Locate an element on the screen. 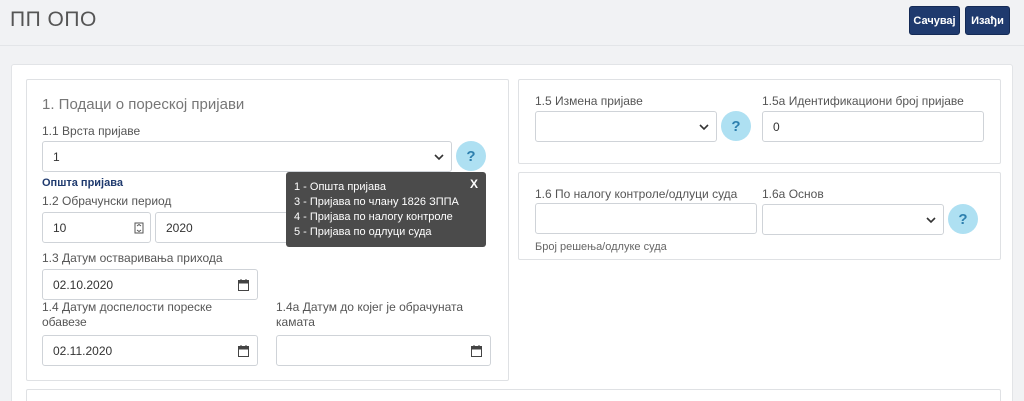 The height and width of the screenshot is (401, 1024). top-bar: ПП ОПО Сачувај Изађи is located at coordinates (512, 23).